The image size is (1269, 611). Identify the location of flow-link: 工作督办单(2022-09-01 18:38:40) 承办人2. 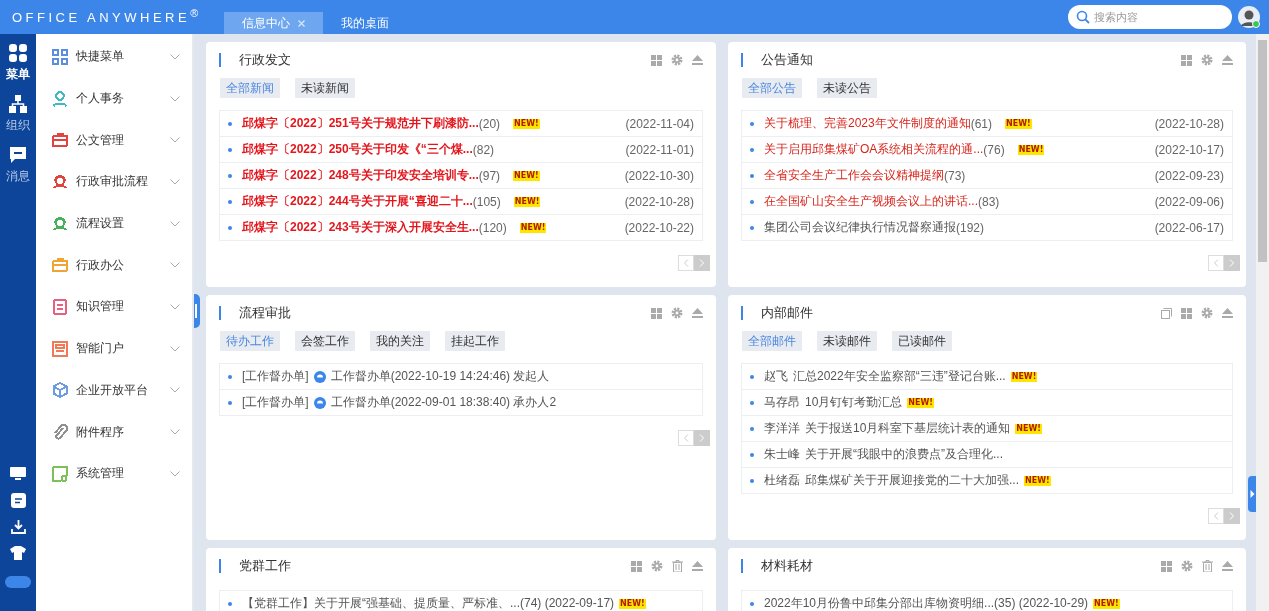
(443, 402).